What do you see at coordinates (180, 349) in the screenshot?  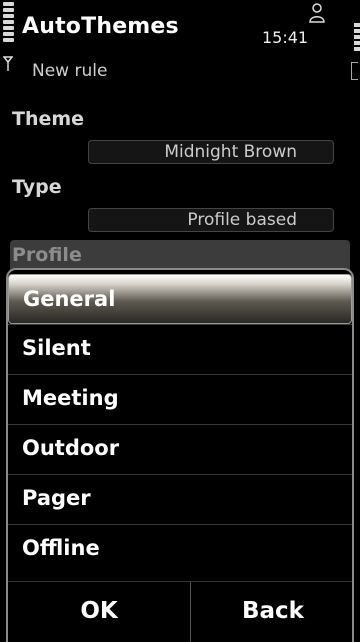 I see `list-item-silent: Silent` at bounding box center [180, 349].